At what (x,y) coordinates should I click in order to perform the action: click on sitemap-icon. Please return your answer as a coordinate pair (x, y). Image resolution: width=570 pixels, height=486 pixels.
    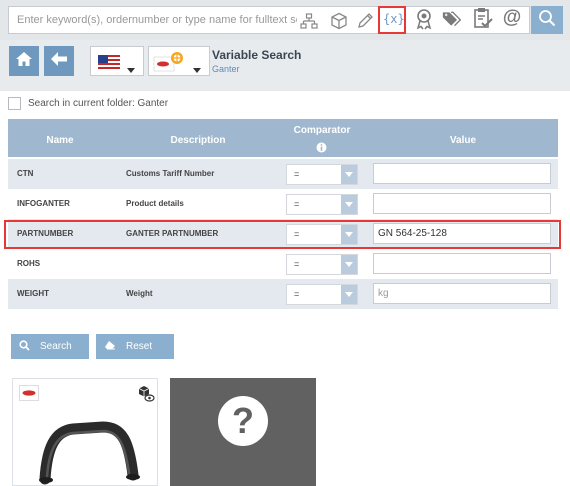
    Looking at the image, I should click on (309, 21).